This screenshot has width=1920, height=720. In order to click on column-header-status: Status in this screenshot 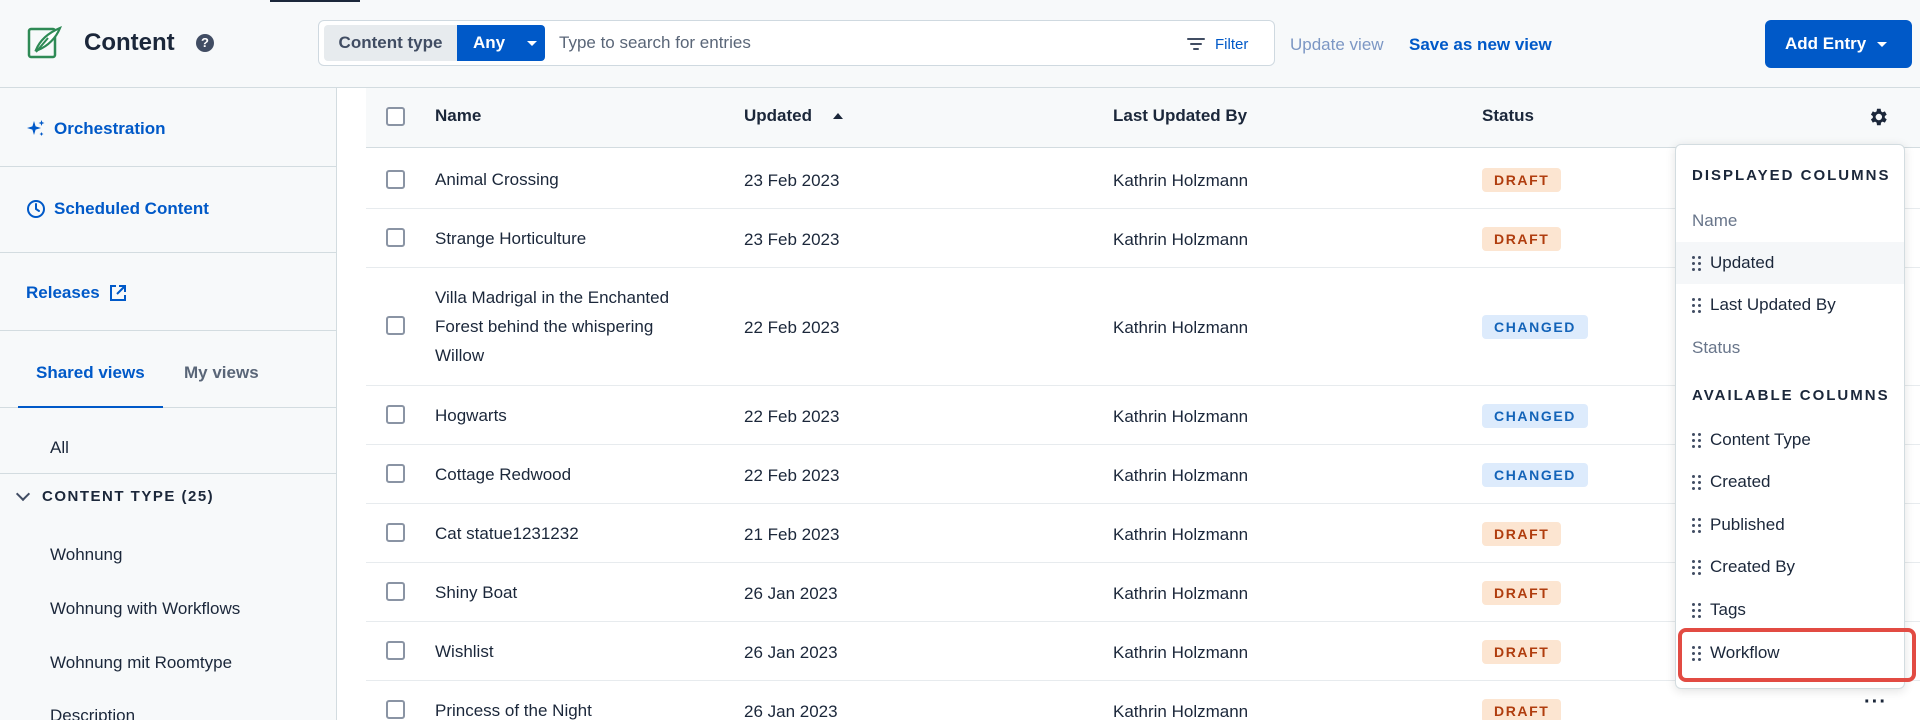, I will do `click(1508, 116)`.